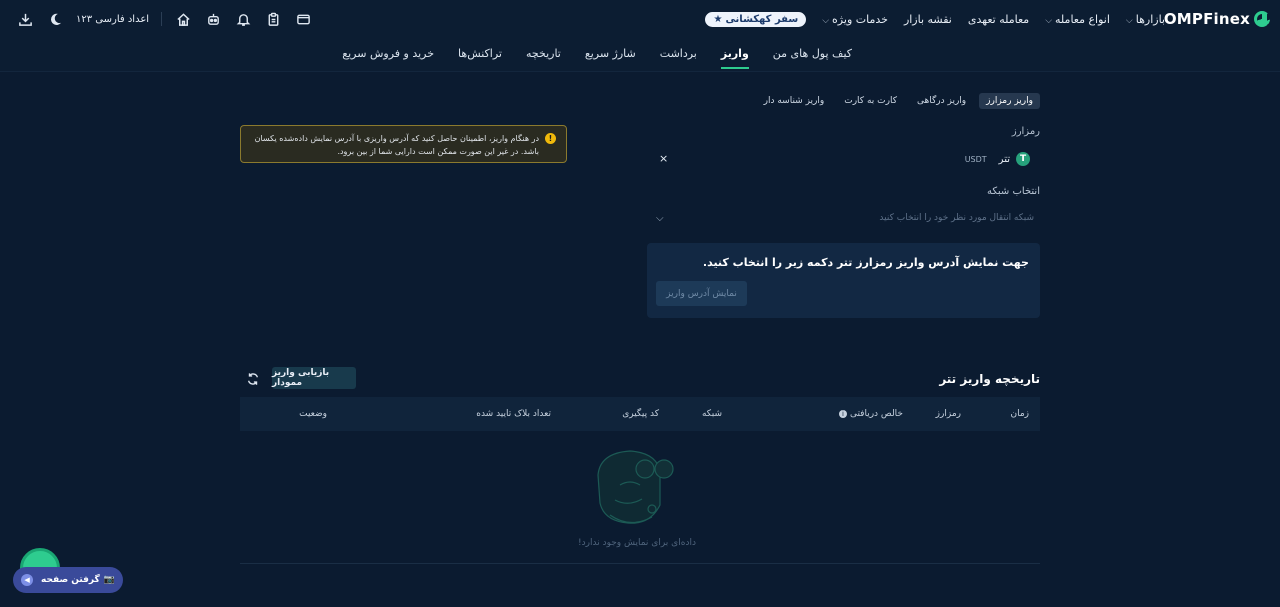 This screenshot has width=1280, height=607. What do you see at coordinates (273, 19) in the screenshot?
I see `clipboard-icon` at bounding box center [273, 19].